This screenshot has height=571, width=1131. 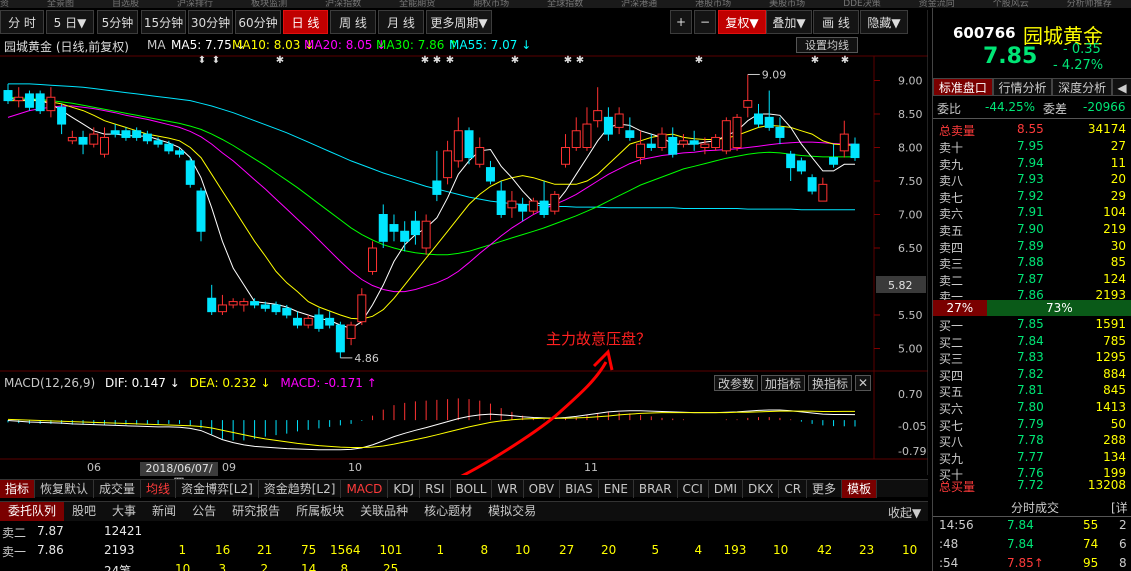 I want to click on quote-tab: ◀, so click(x=1121, y=87).